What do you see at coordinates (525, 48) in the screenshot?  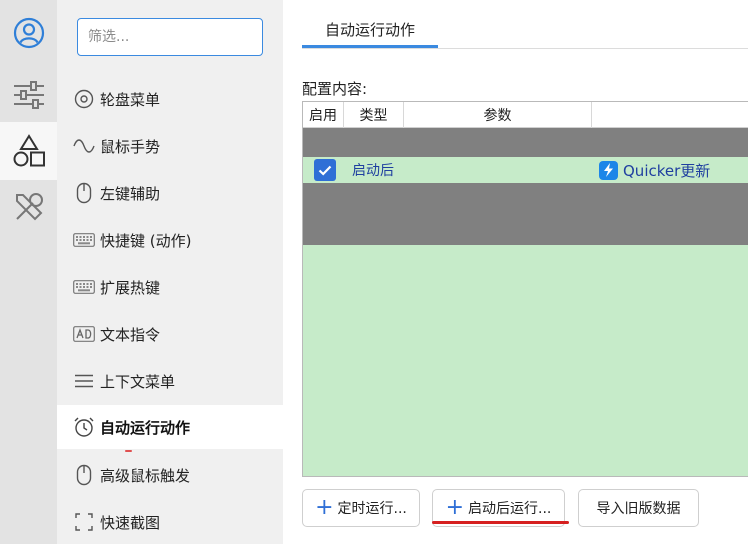 I see `tab-divider` at bounding box center [525, 48].